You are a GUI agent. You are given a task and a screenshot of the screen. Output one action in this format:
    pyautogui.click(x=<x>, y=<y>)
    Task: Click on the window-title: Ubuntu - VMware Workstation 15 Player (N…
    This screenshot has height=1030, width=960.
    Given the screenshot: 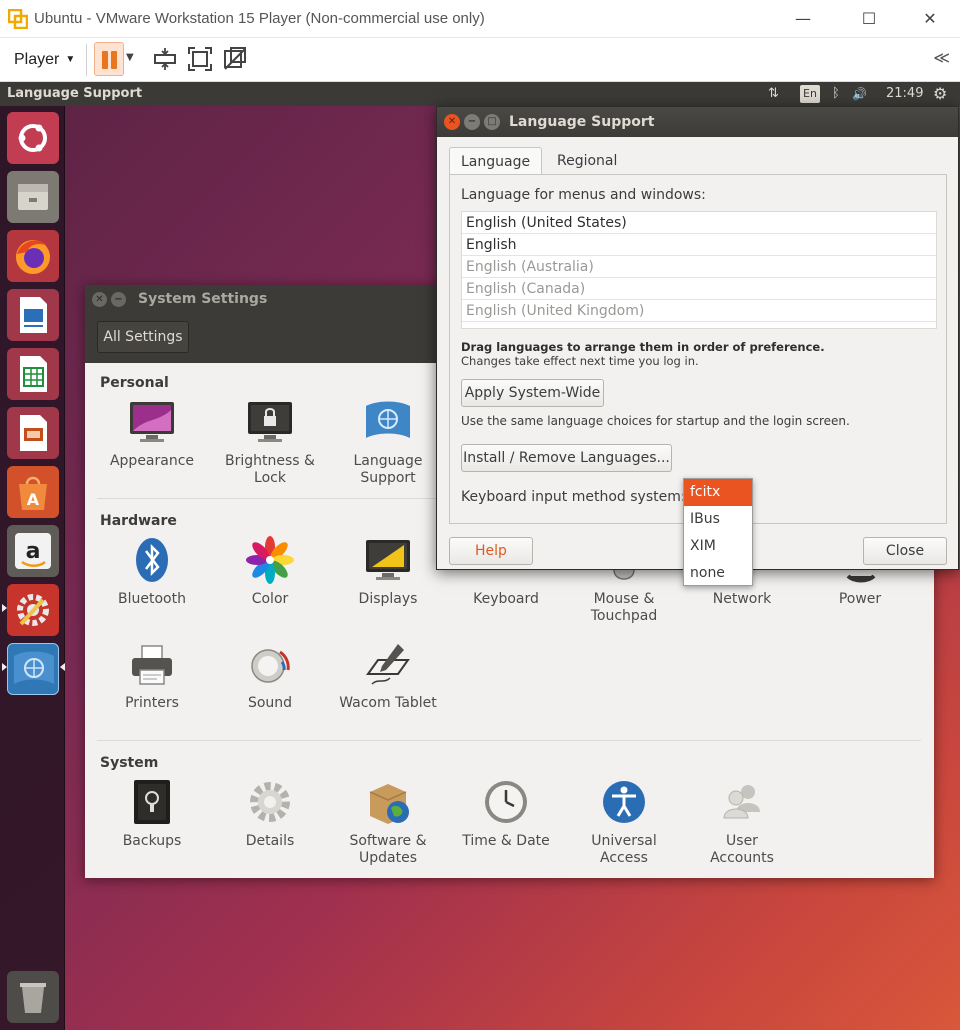 What is the action you would take?
    pyautogui.click(x=259, y=18)
    